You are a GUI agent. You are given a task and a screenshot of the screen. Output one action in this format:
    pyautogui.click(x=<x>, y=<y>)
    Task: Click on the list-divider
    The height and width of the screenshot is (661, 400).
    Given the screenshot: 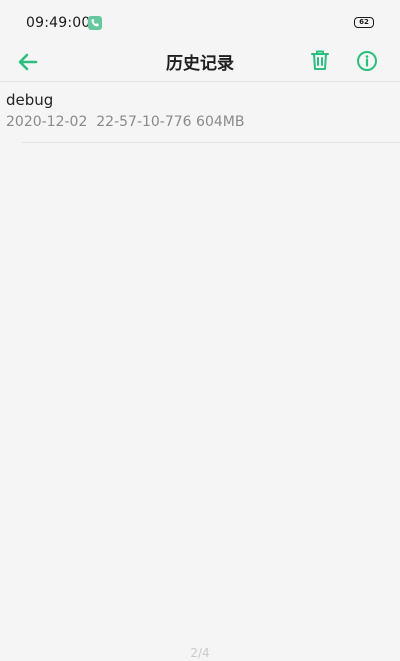 What is the action you would take?
    pyautogui.click(x=211, y=142)
    